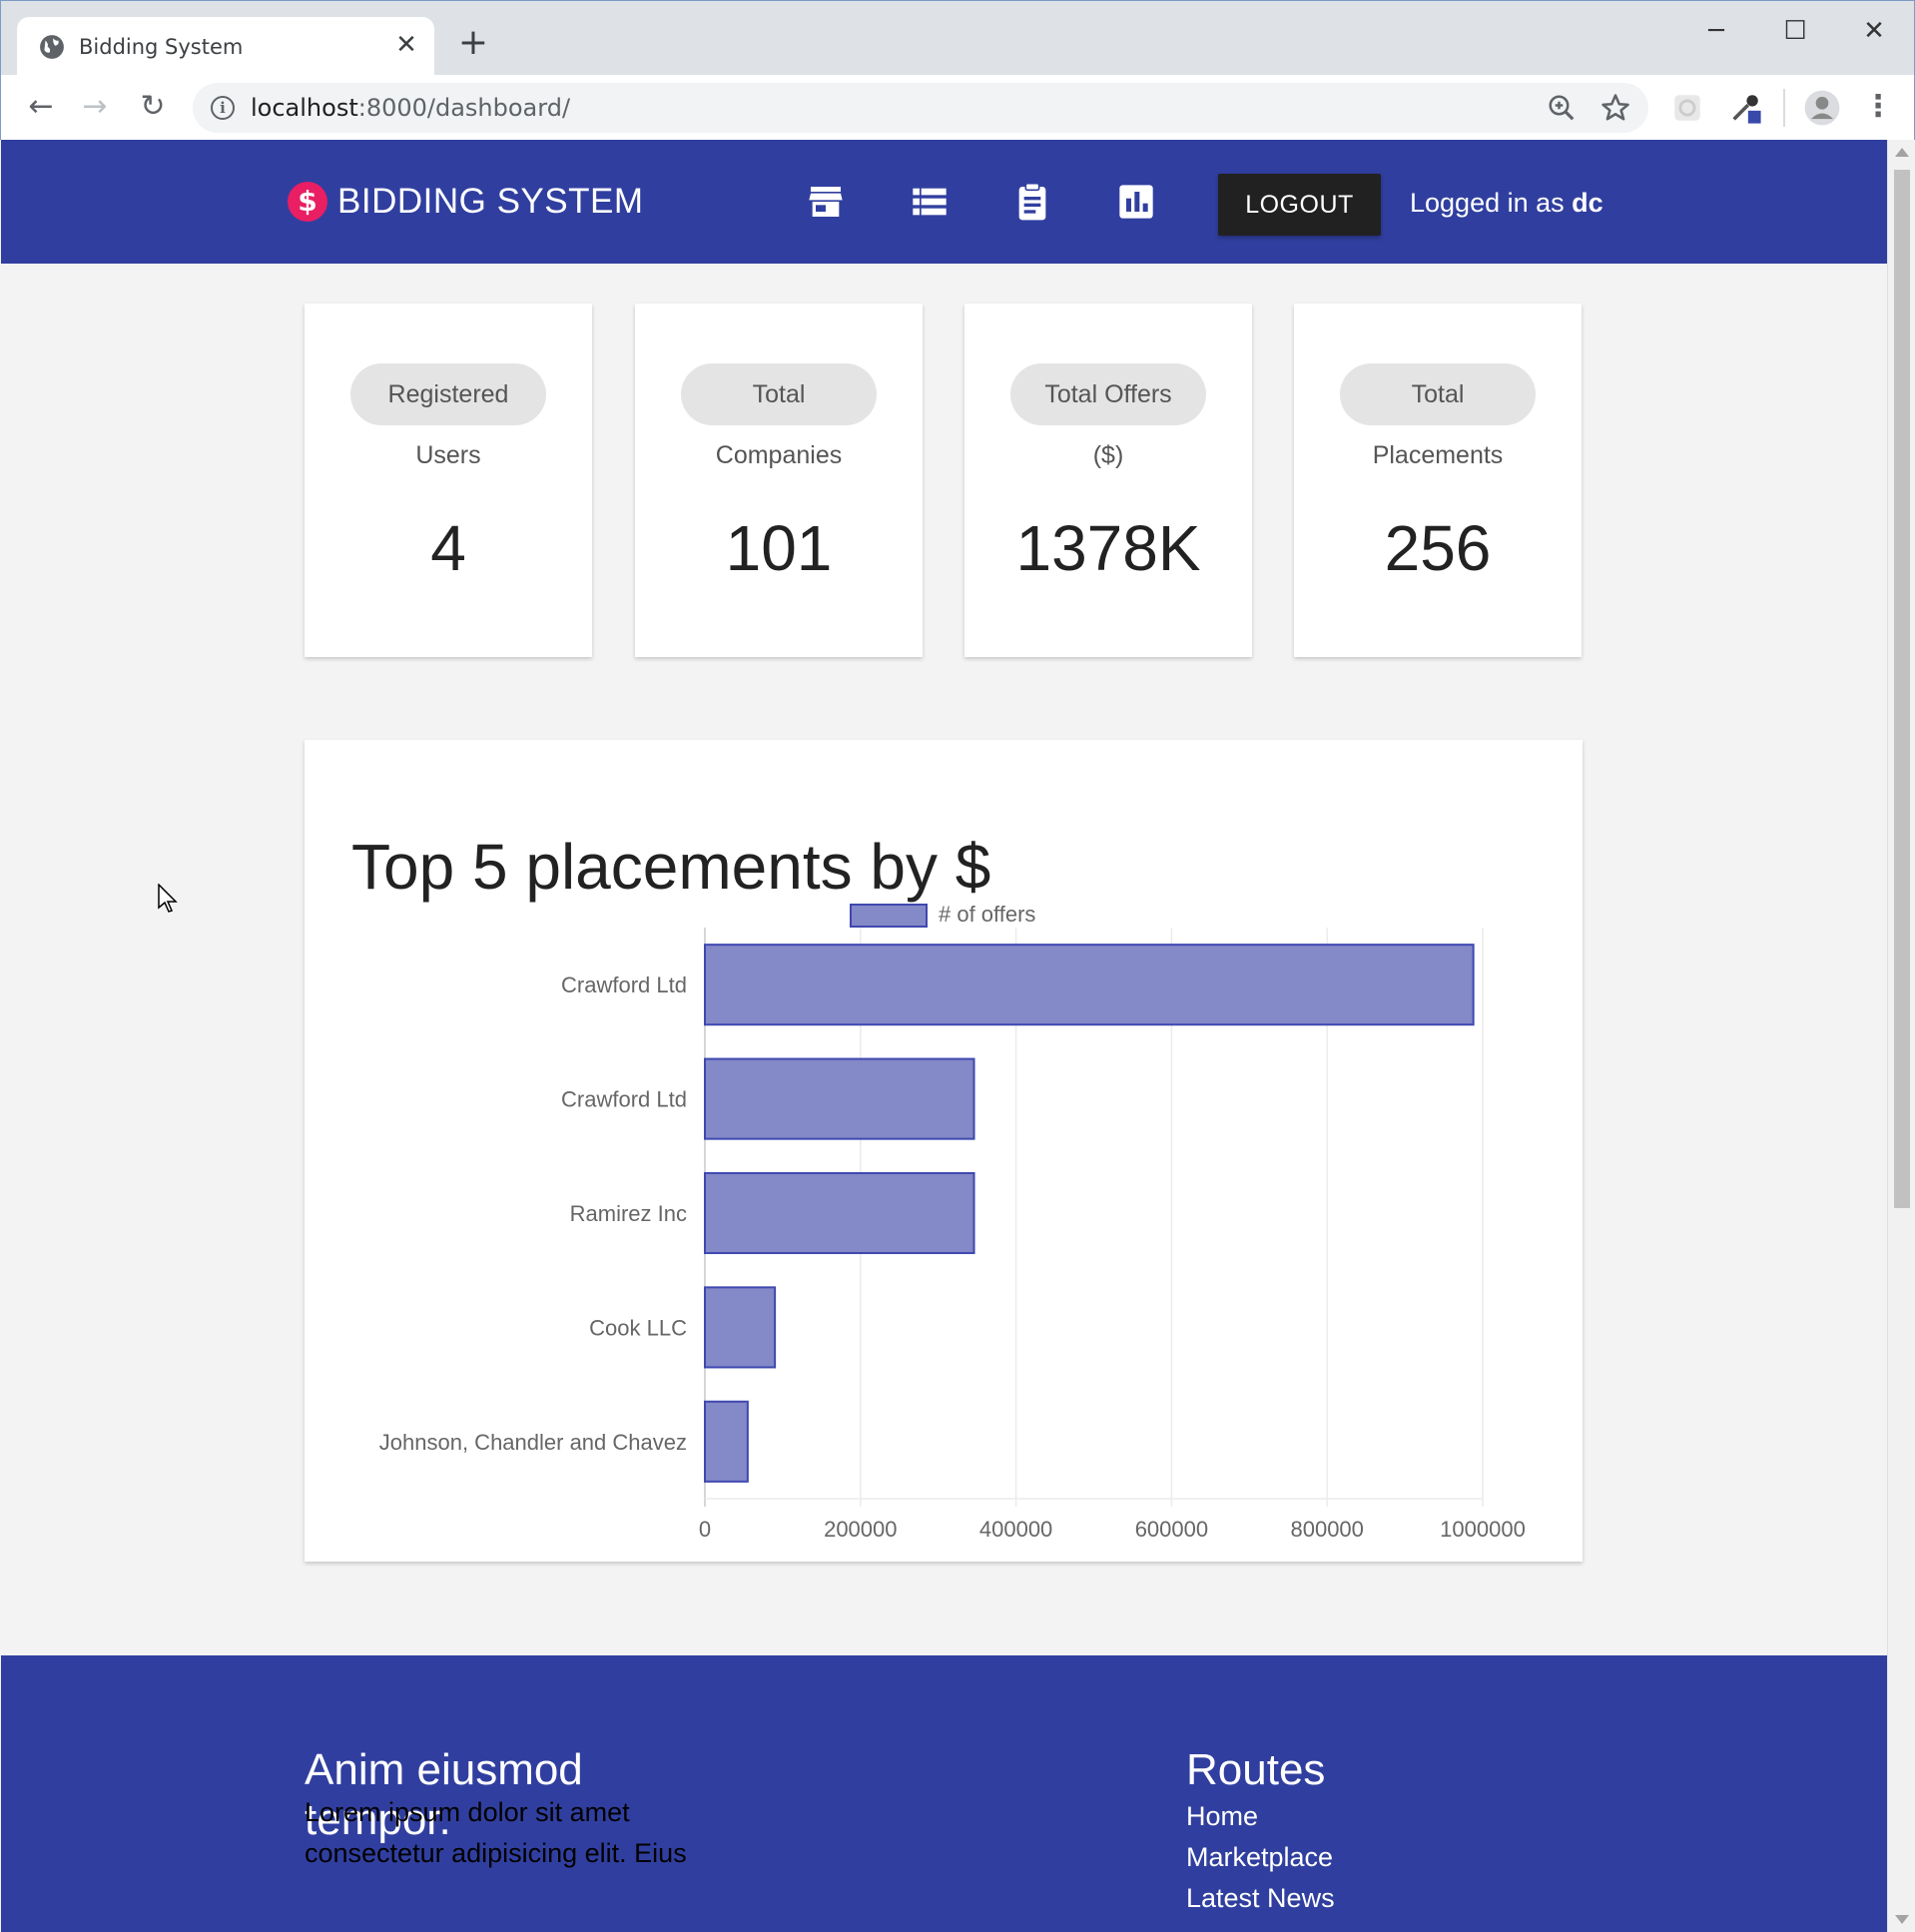 The height and width of the screenshot is (1932, 1915). I want to click on stat-label: Users, so click(448, 455).